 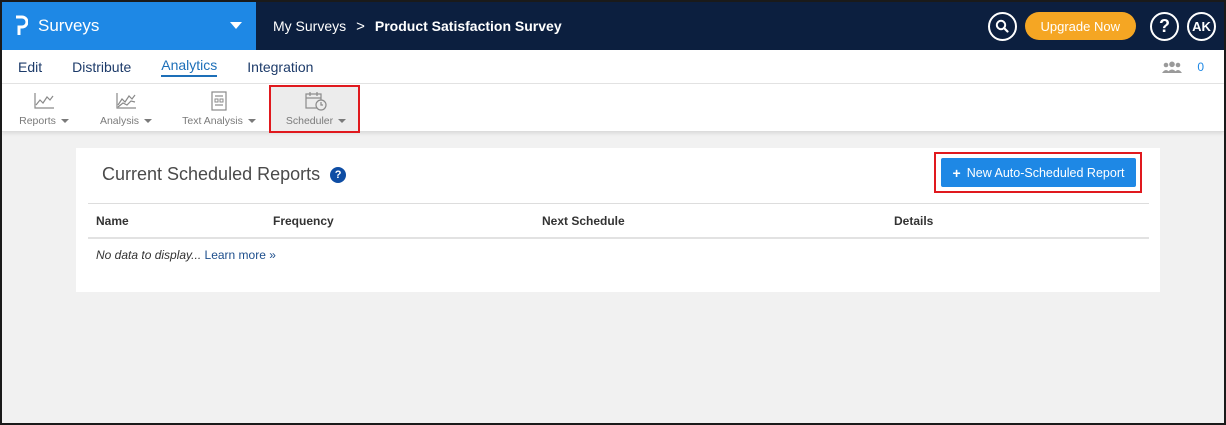 I want to click on breadcrumb: My Surveys > Product Satisfaction Survey, so click(x=417, y=26).